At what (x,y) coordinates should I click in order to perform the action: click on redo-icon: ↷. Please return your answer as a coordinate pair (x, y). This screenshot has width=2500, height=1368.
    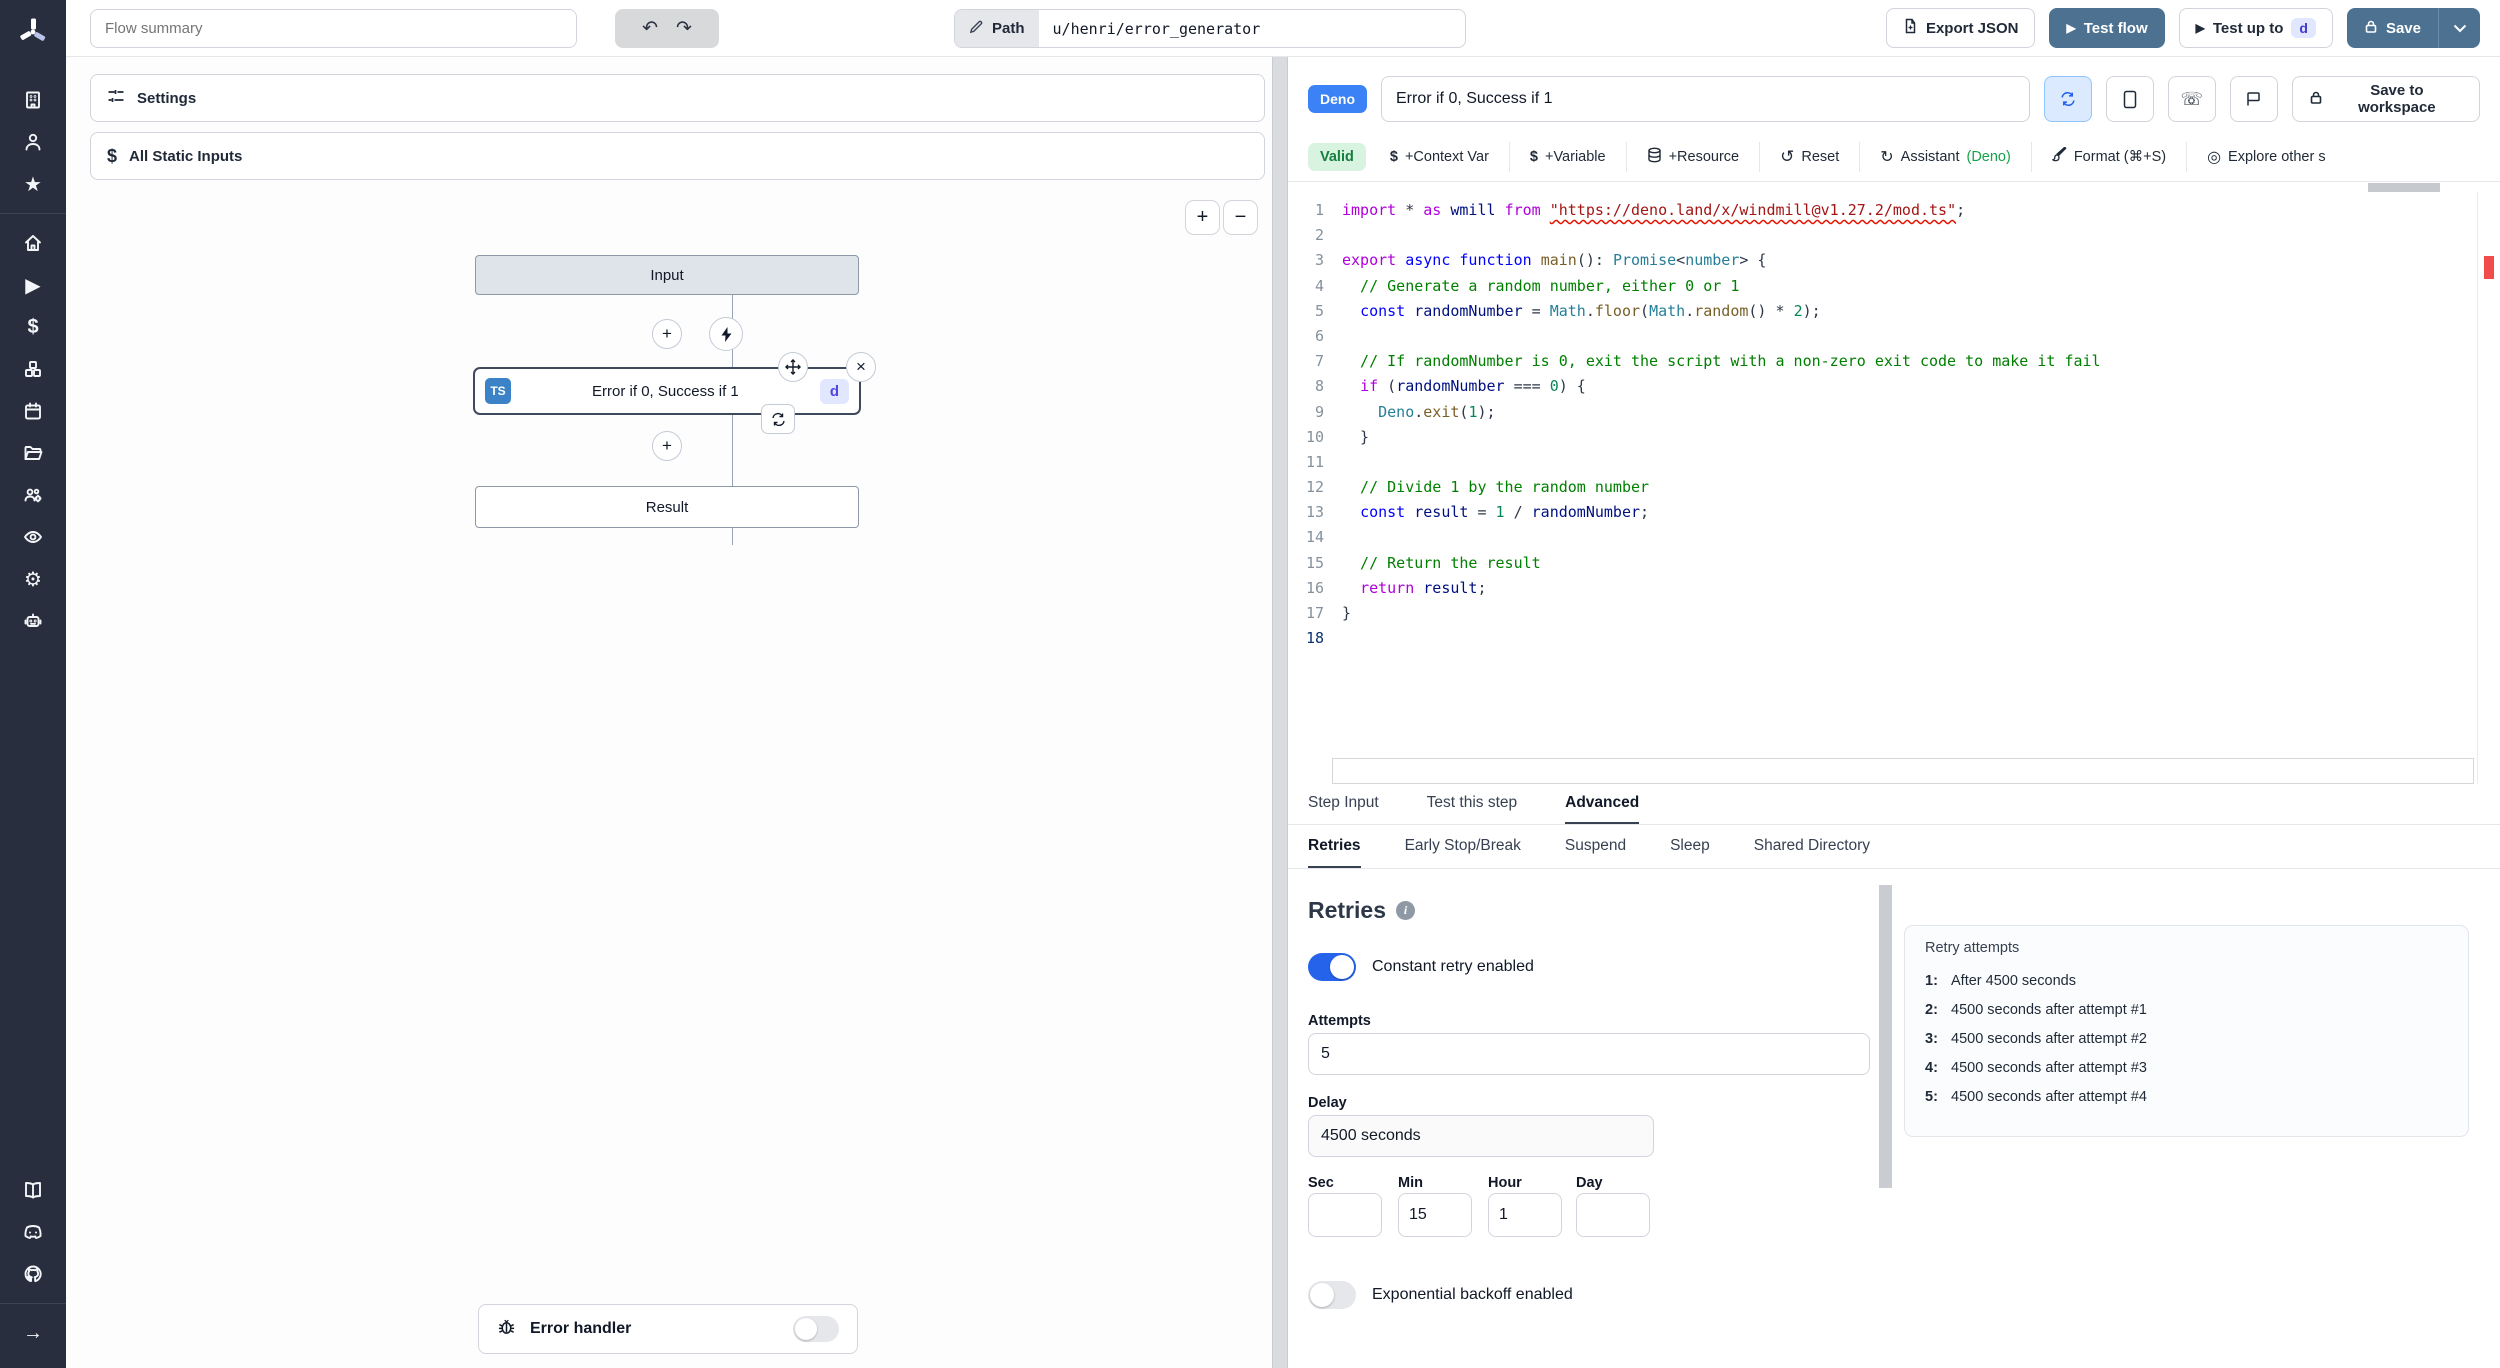
    Looking at the image, I should click on (684, 28).